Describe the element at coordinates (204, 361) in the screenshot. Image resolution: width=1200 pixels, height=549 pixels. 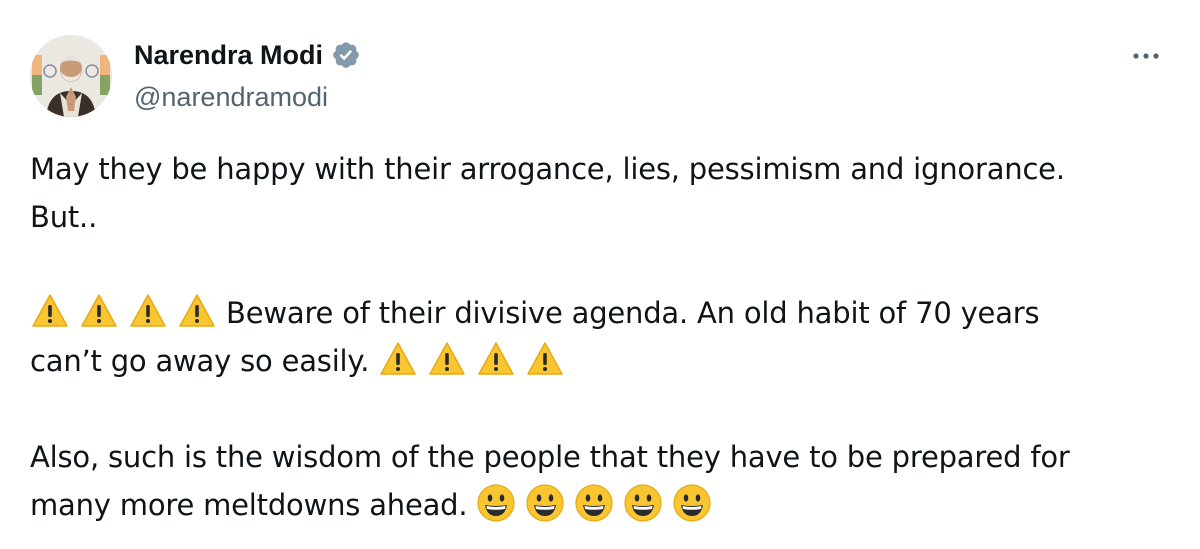
I see `tweet-text-span: can’t go away so easily.` at that location.